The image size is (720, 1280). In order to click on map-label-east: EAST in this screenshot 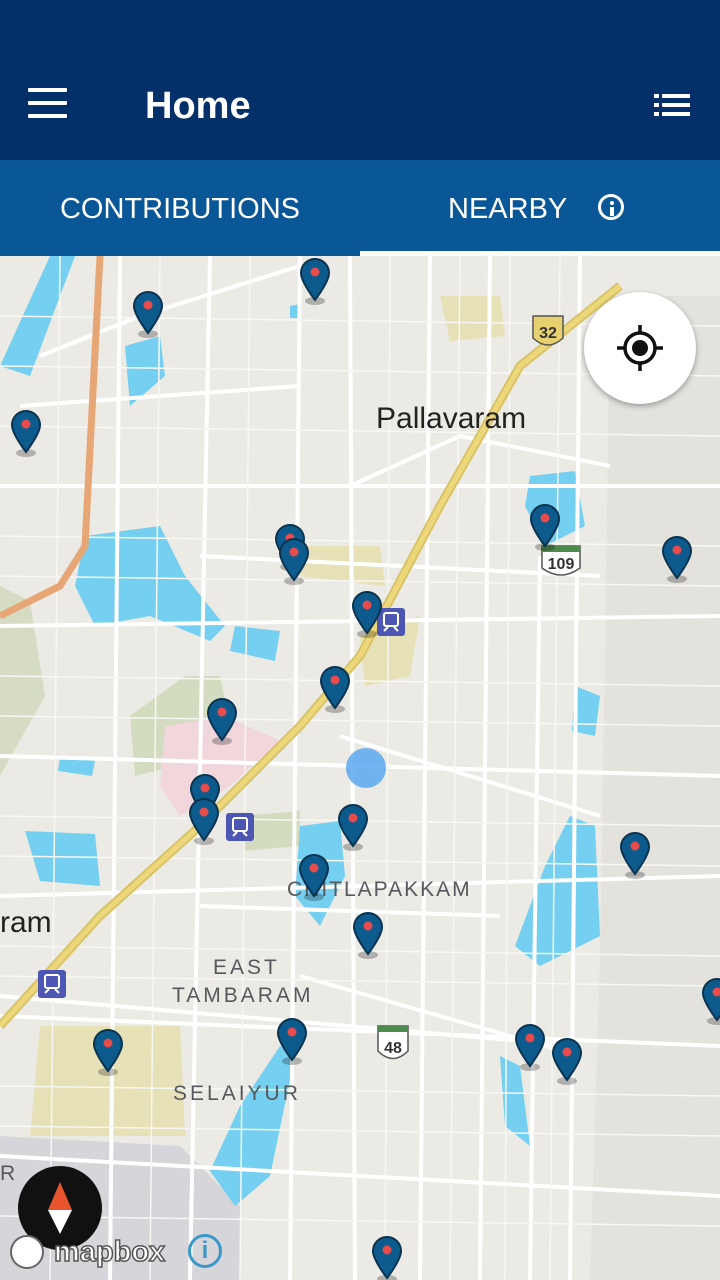, I will do `click(246, 967)`.